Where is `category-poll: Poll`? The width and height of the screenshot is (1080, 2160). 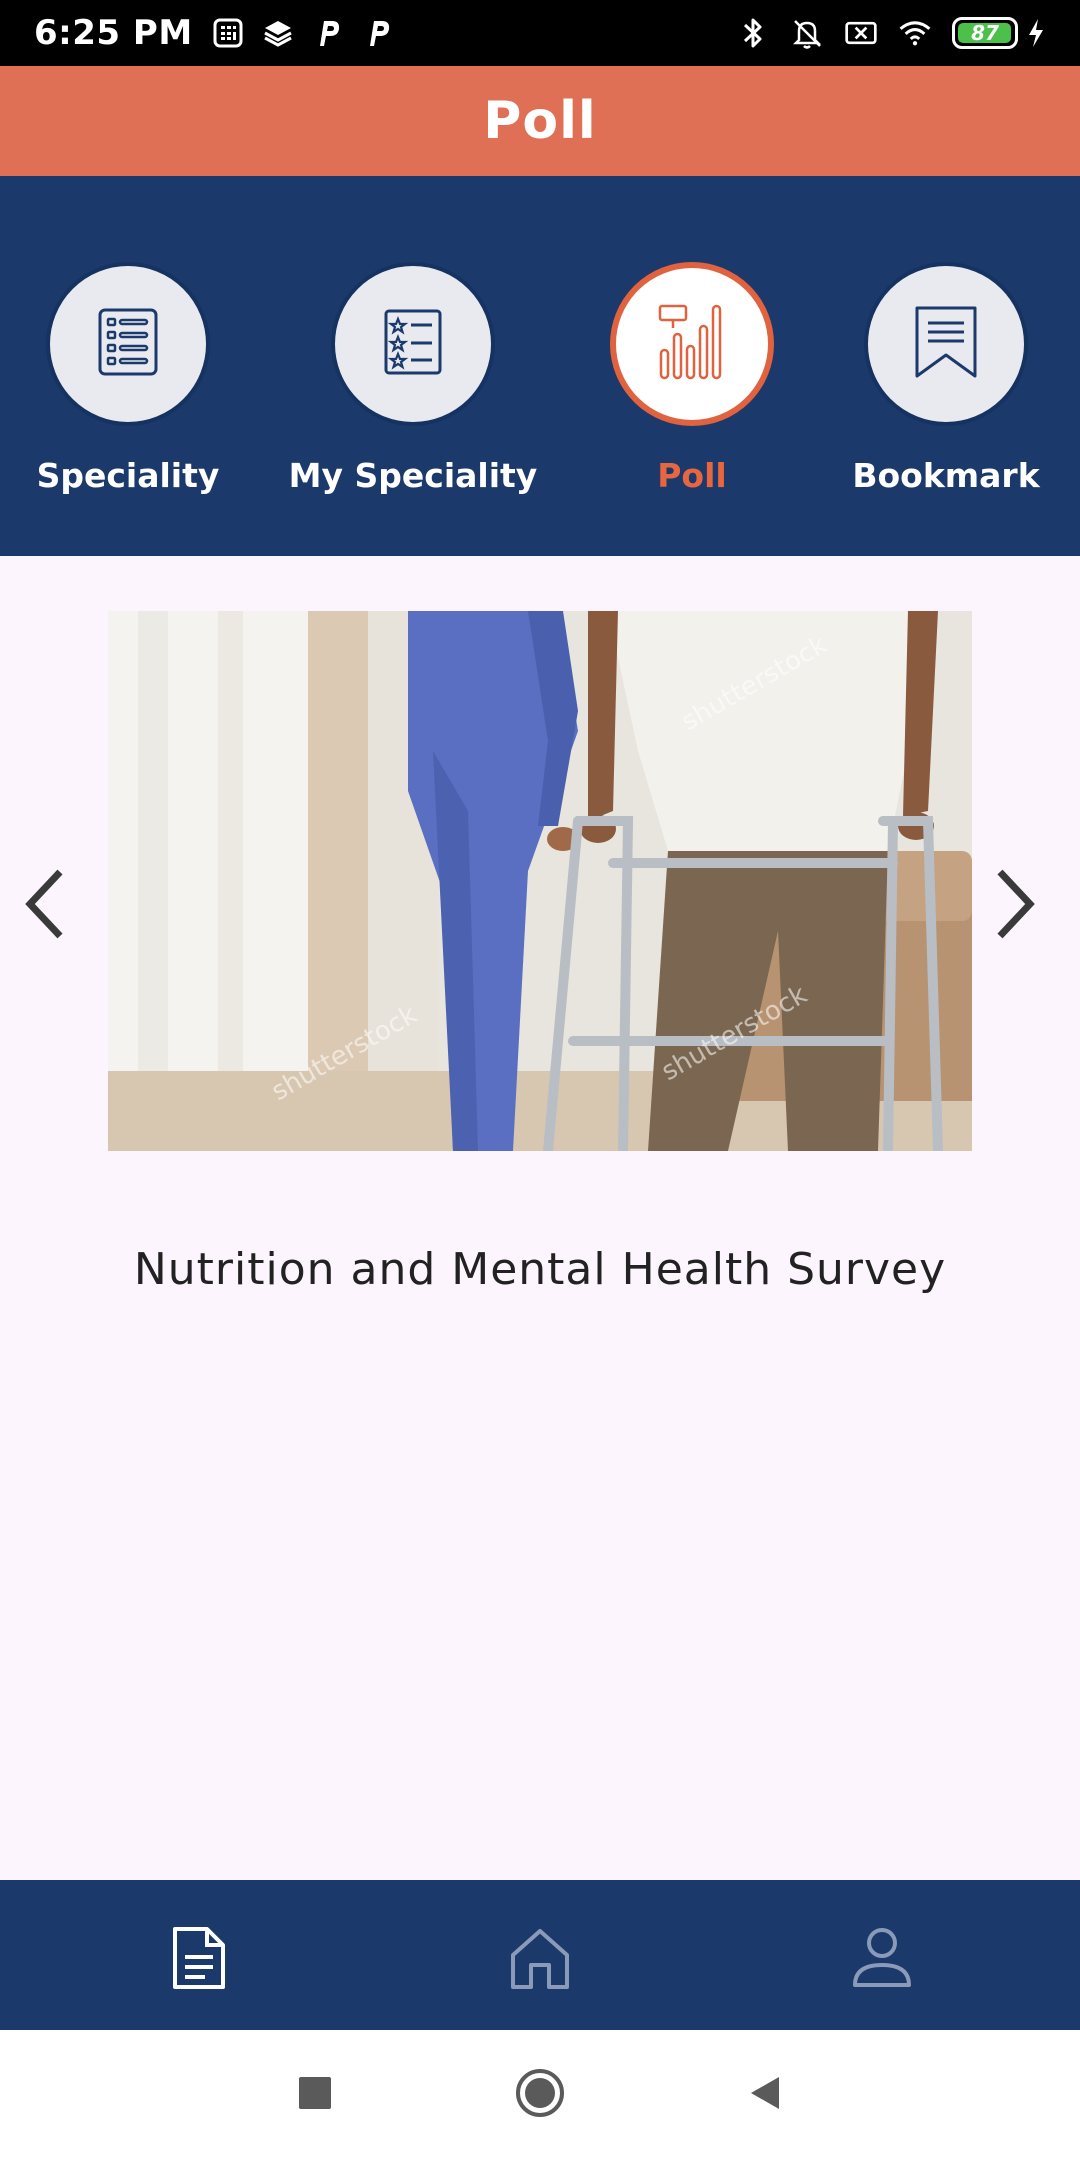
category-poll: Poll is located at coordinates (692, 378).